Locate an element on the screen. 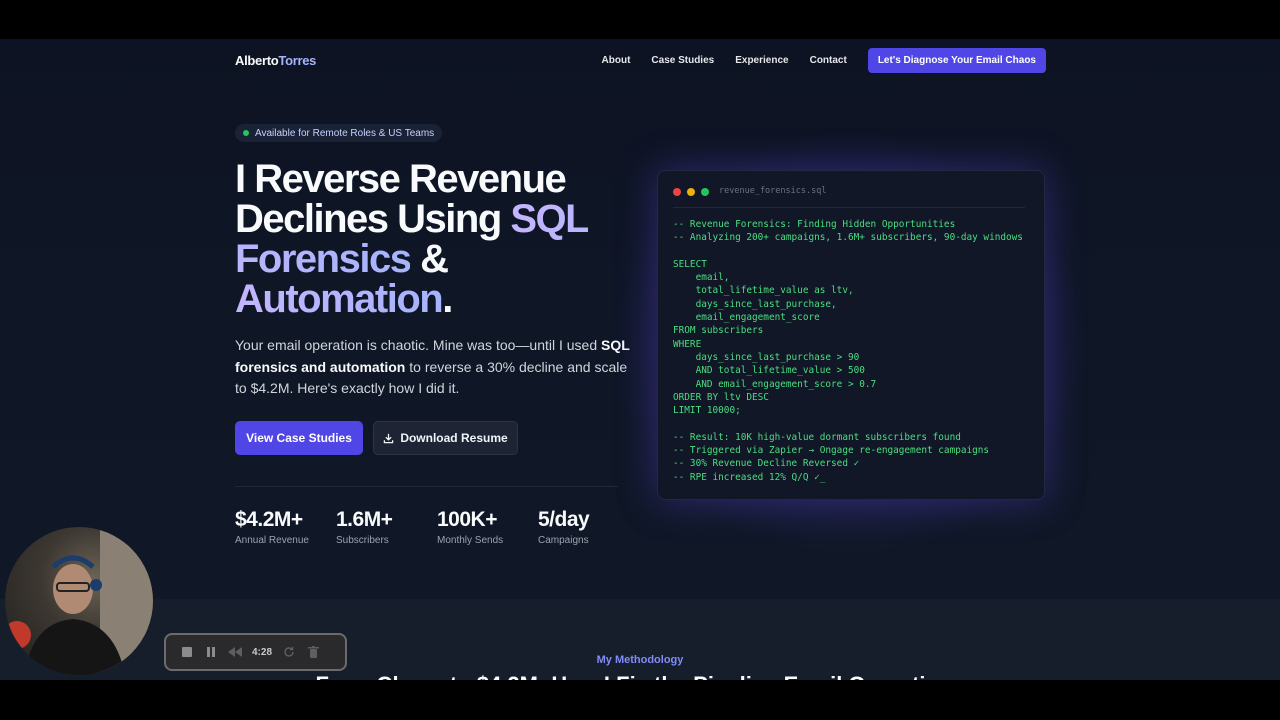 The width and height of the screenshot is (1280, 720). download-resume-label: Download Resume is located at coordinates (454, 438).